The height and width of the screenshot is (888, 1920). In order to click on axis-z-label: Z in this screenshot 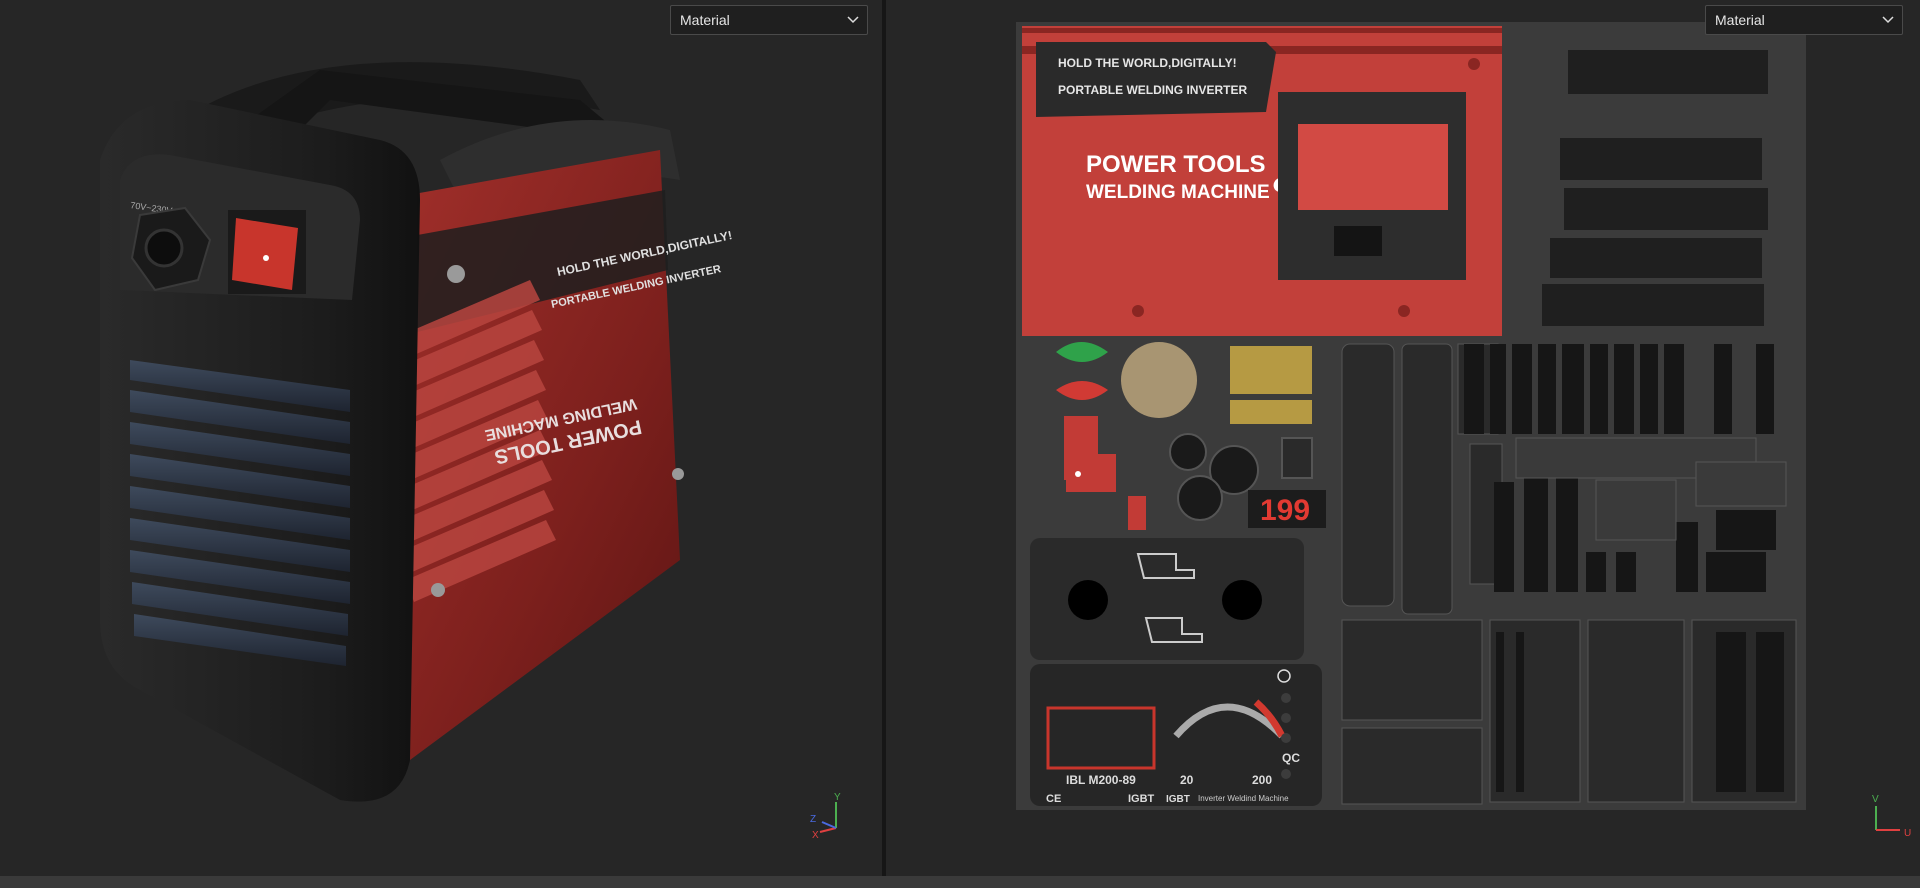, I will do `click(813, 819)`.